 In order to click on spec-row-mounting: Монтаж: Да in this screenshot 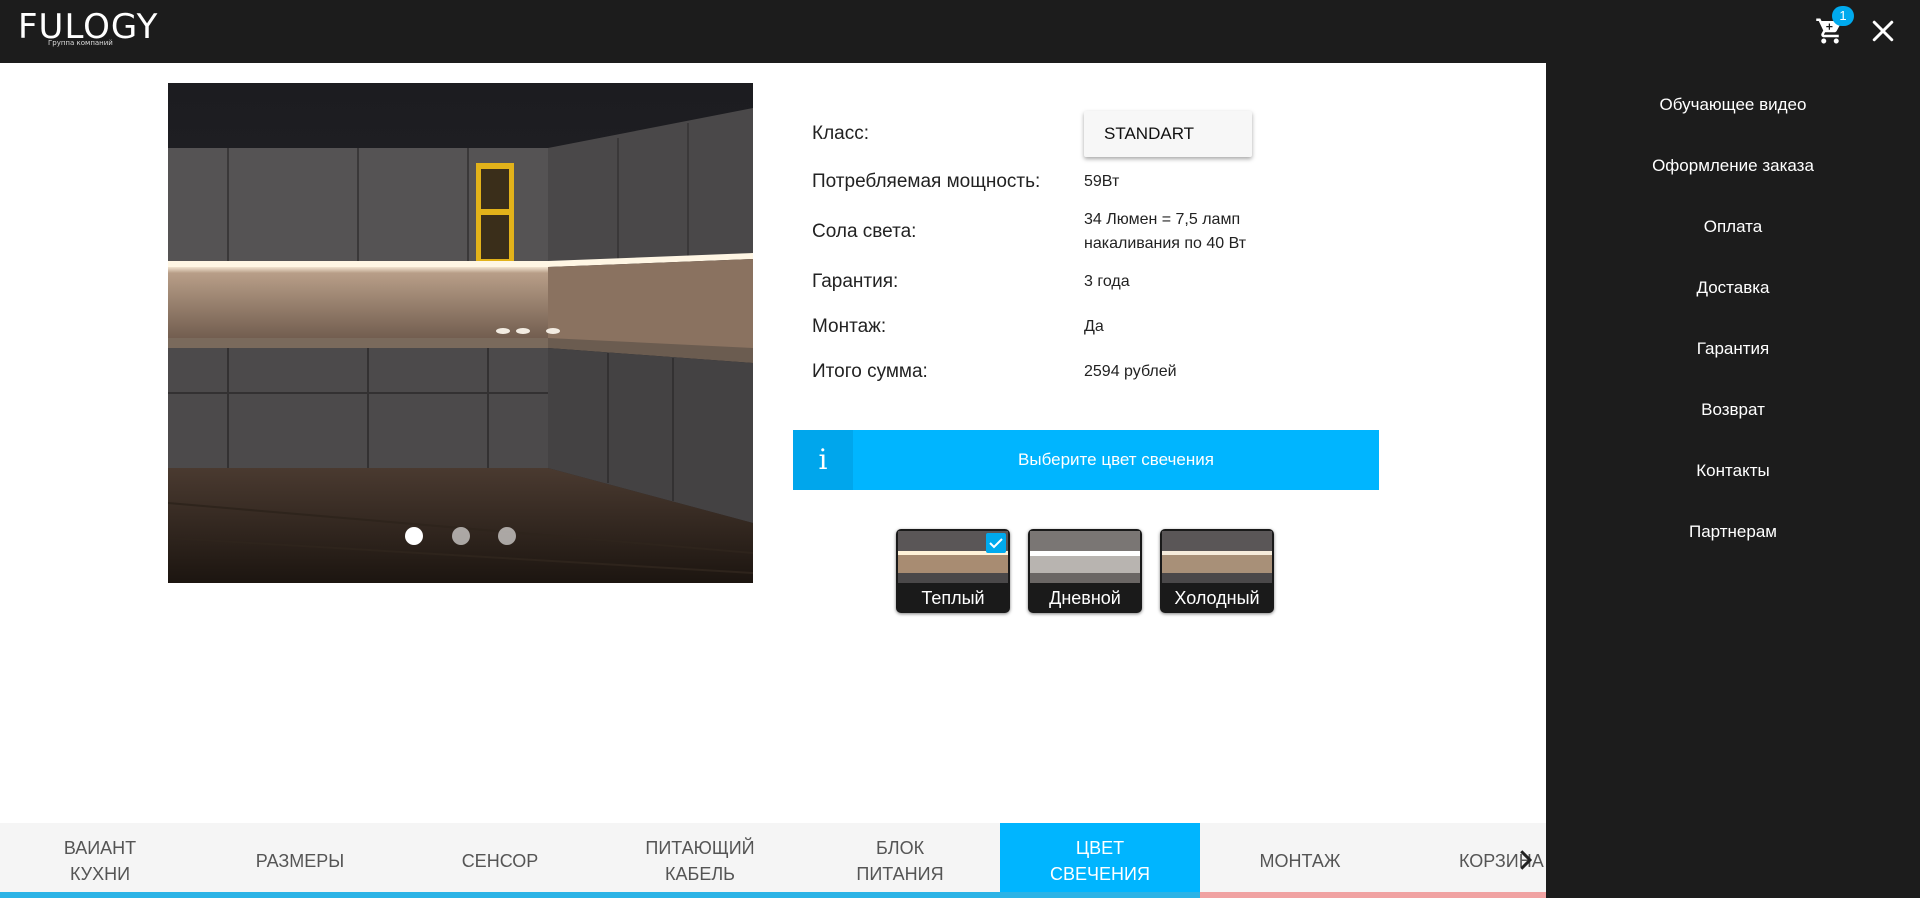, I will do `click(1062, 327)`.